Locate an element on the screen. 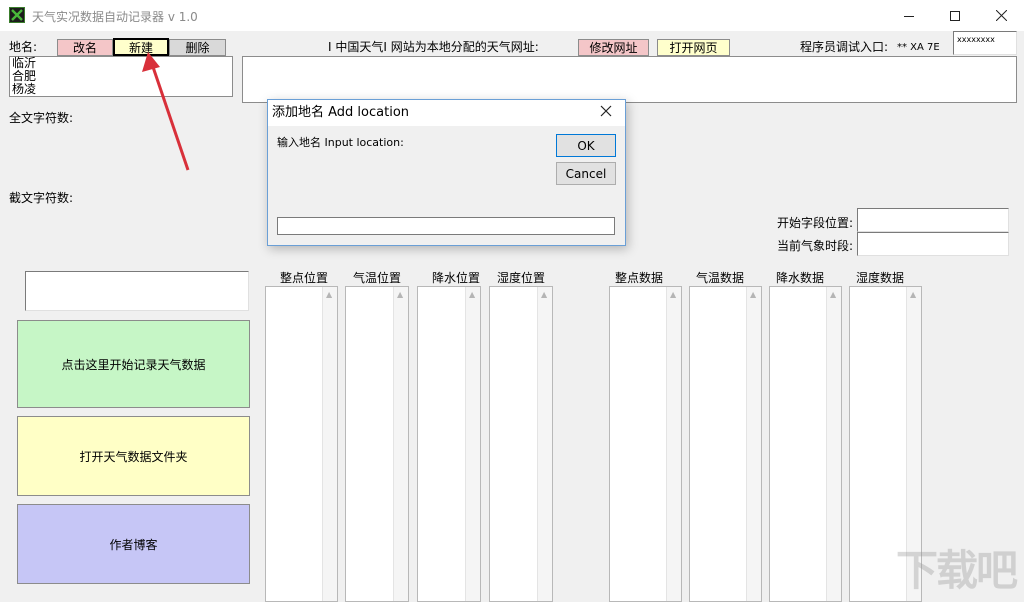 This screenshot has height=602, width=1024. temperature-position-list: ▲ is located at coordinates (377, 444).